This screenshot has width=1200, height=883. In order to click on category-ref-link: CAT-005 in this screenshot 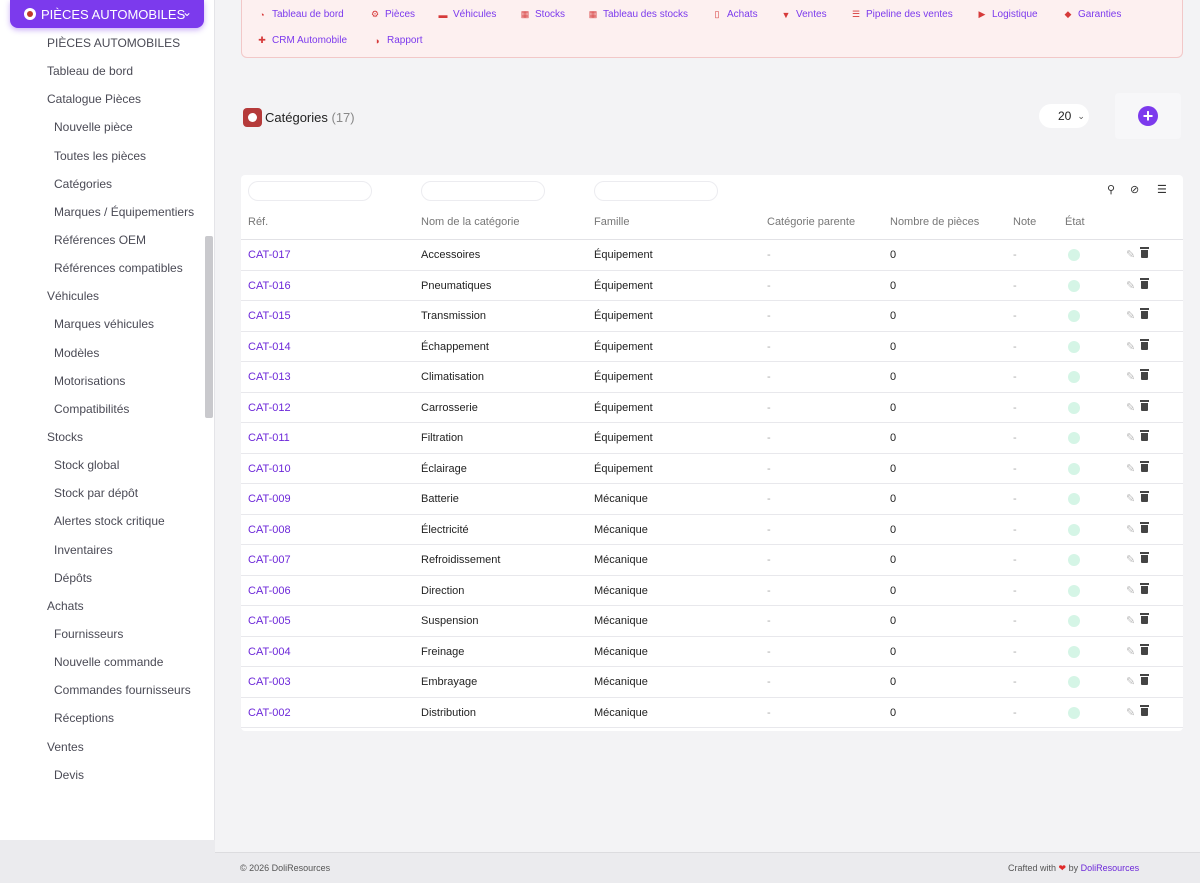, I will do `click(269, 621)`.